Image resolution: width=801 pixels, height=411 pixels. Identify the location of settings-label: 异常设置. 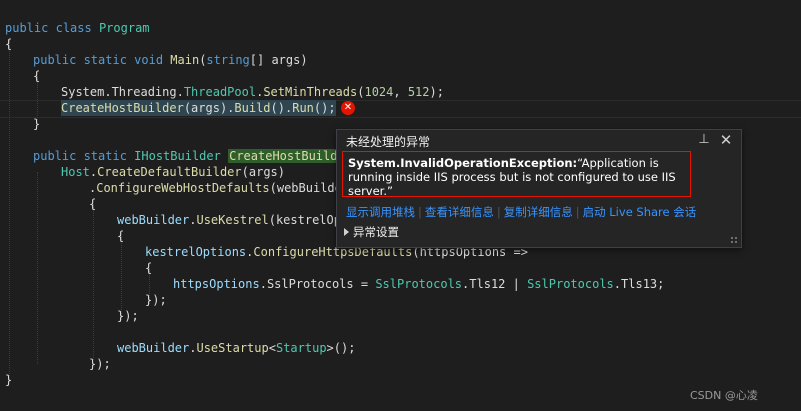
(376, 232).